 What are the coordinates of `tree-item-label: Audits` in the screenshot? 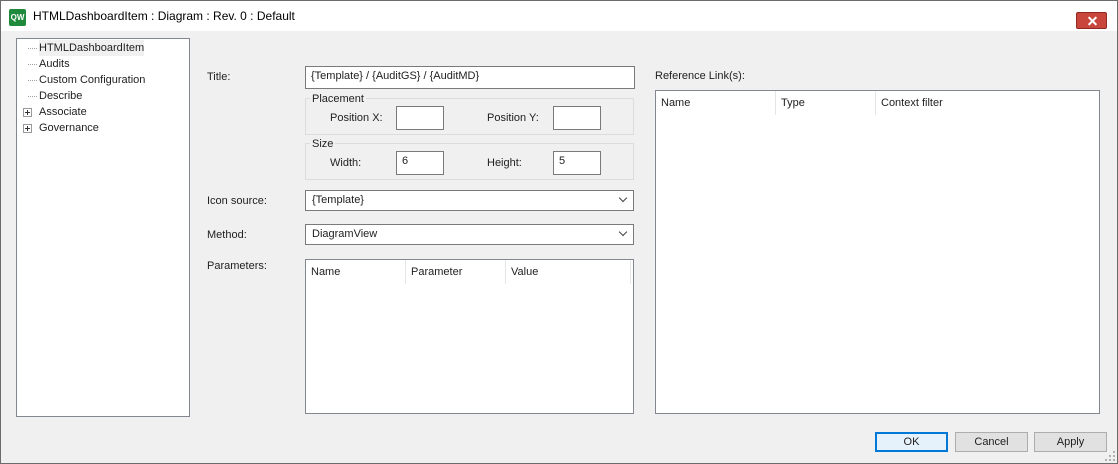 It's located at (54, 64).